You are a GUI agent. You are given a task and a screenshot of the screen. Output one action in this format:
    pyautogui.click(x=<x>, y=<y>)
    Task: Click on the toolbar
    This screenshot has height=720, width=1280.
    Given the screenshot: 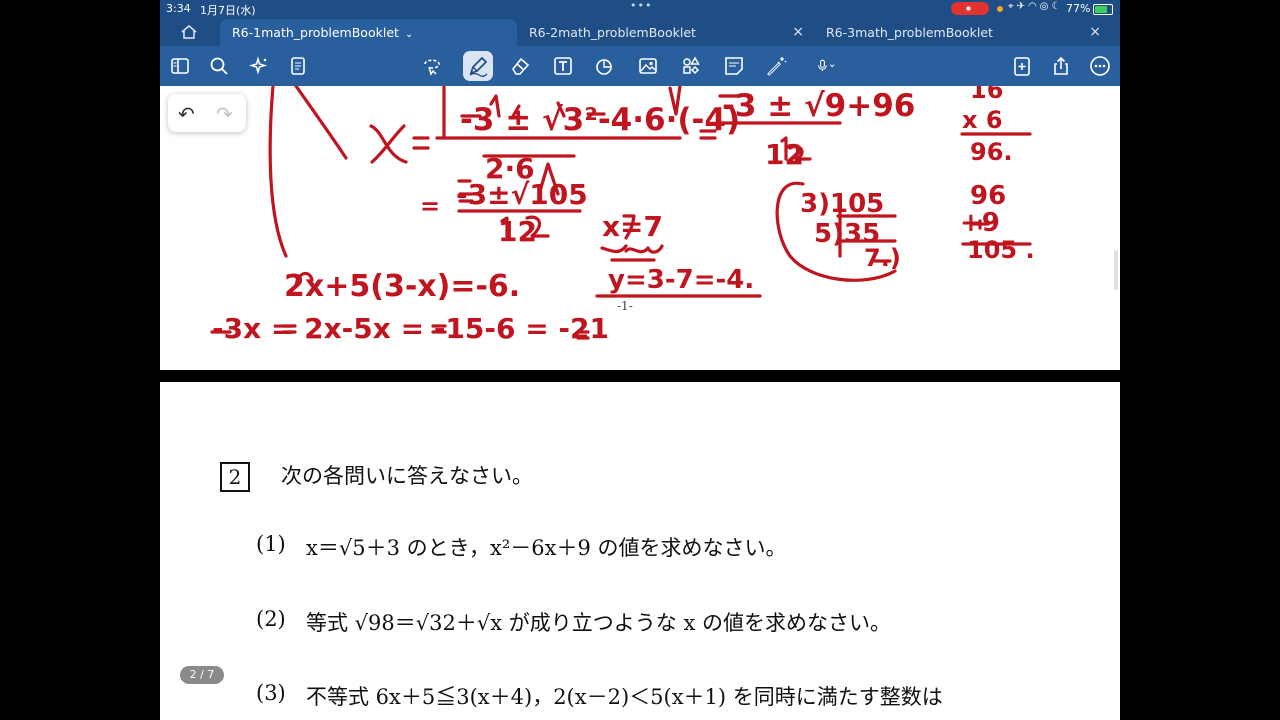 What is the action you would take?
    pyautogui.click(x=640, y=66)
    